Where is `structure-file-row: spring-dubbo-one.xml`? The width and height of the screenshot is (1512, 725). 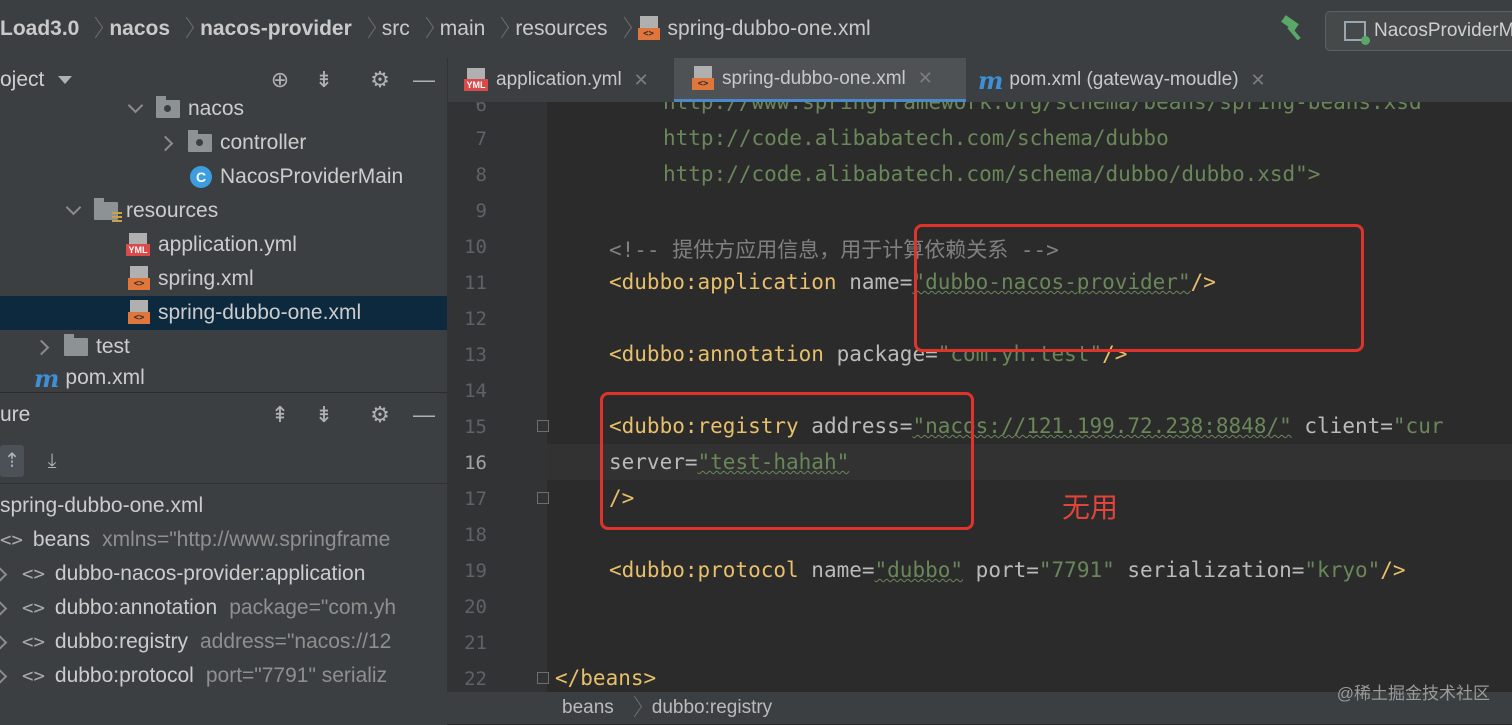
structure-file-row: spring-dubbo-one.xml is located at coordinates (223, 506).